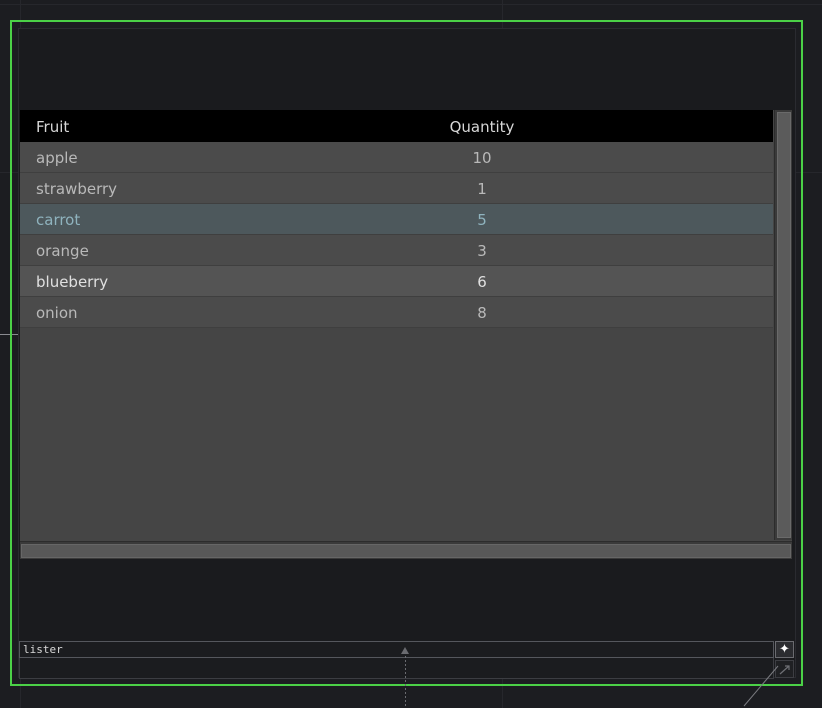 This screenshot has width=822, height=708. Describe the element at coordinates (405, 680) in the screenshot. I see `connection-wire` at that location.